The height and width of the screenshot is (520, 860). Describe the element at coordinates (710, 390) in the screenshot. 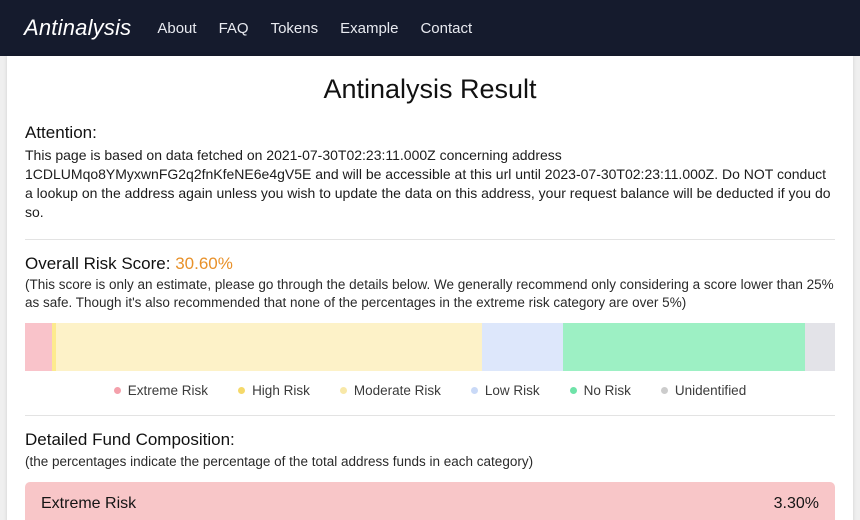

I see `legend-label-unidentified: Unidentified` at that location.